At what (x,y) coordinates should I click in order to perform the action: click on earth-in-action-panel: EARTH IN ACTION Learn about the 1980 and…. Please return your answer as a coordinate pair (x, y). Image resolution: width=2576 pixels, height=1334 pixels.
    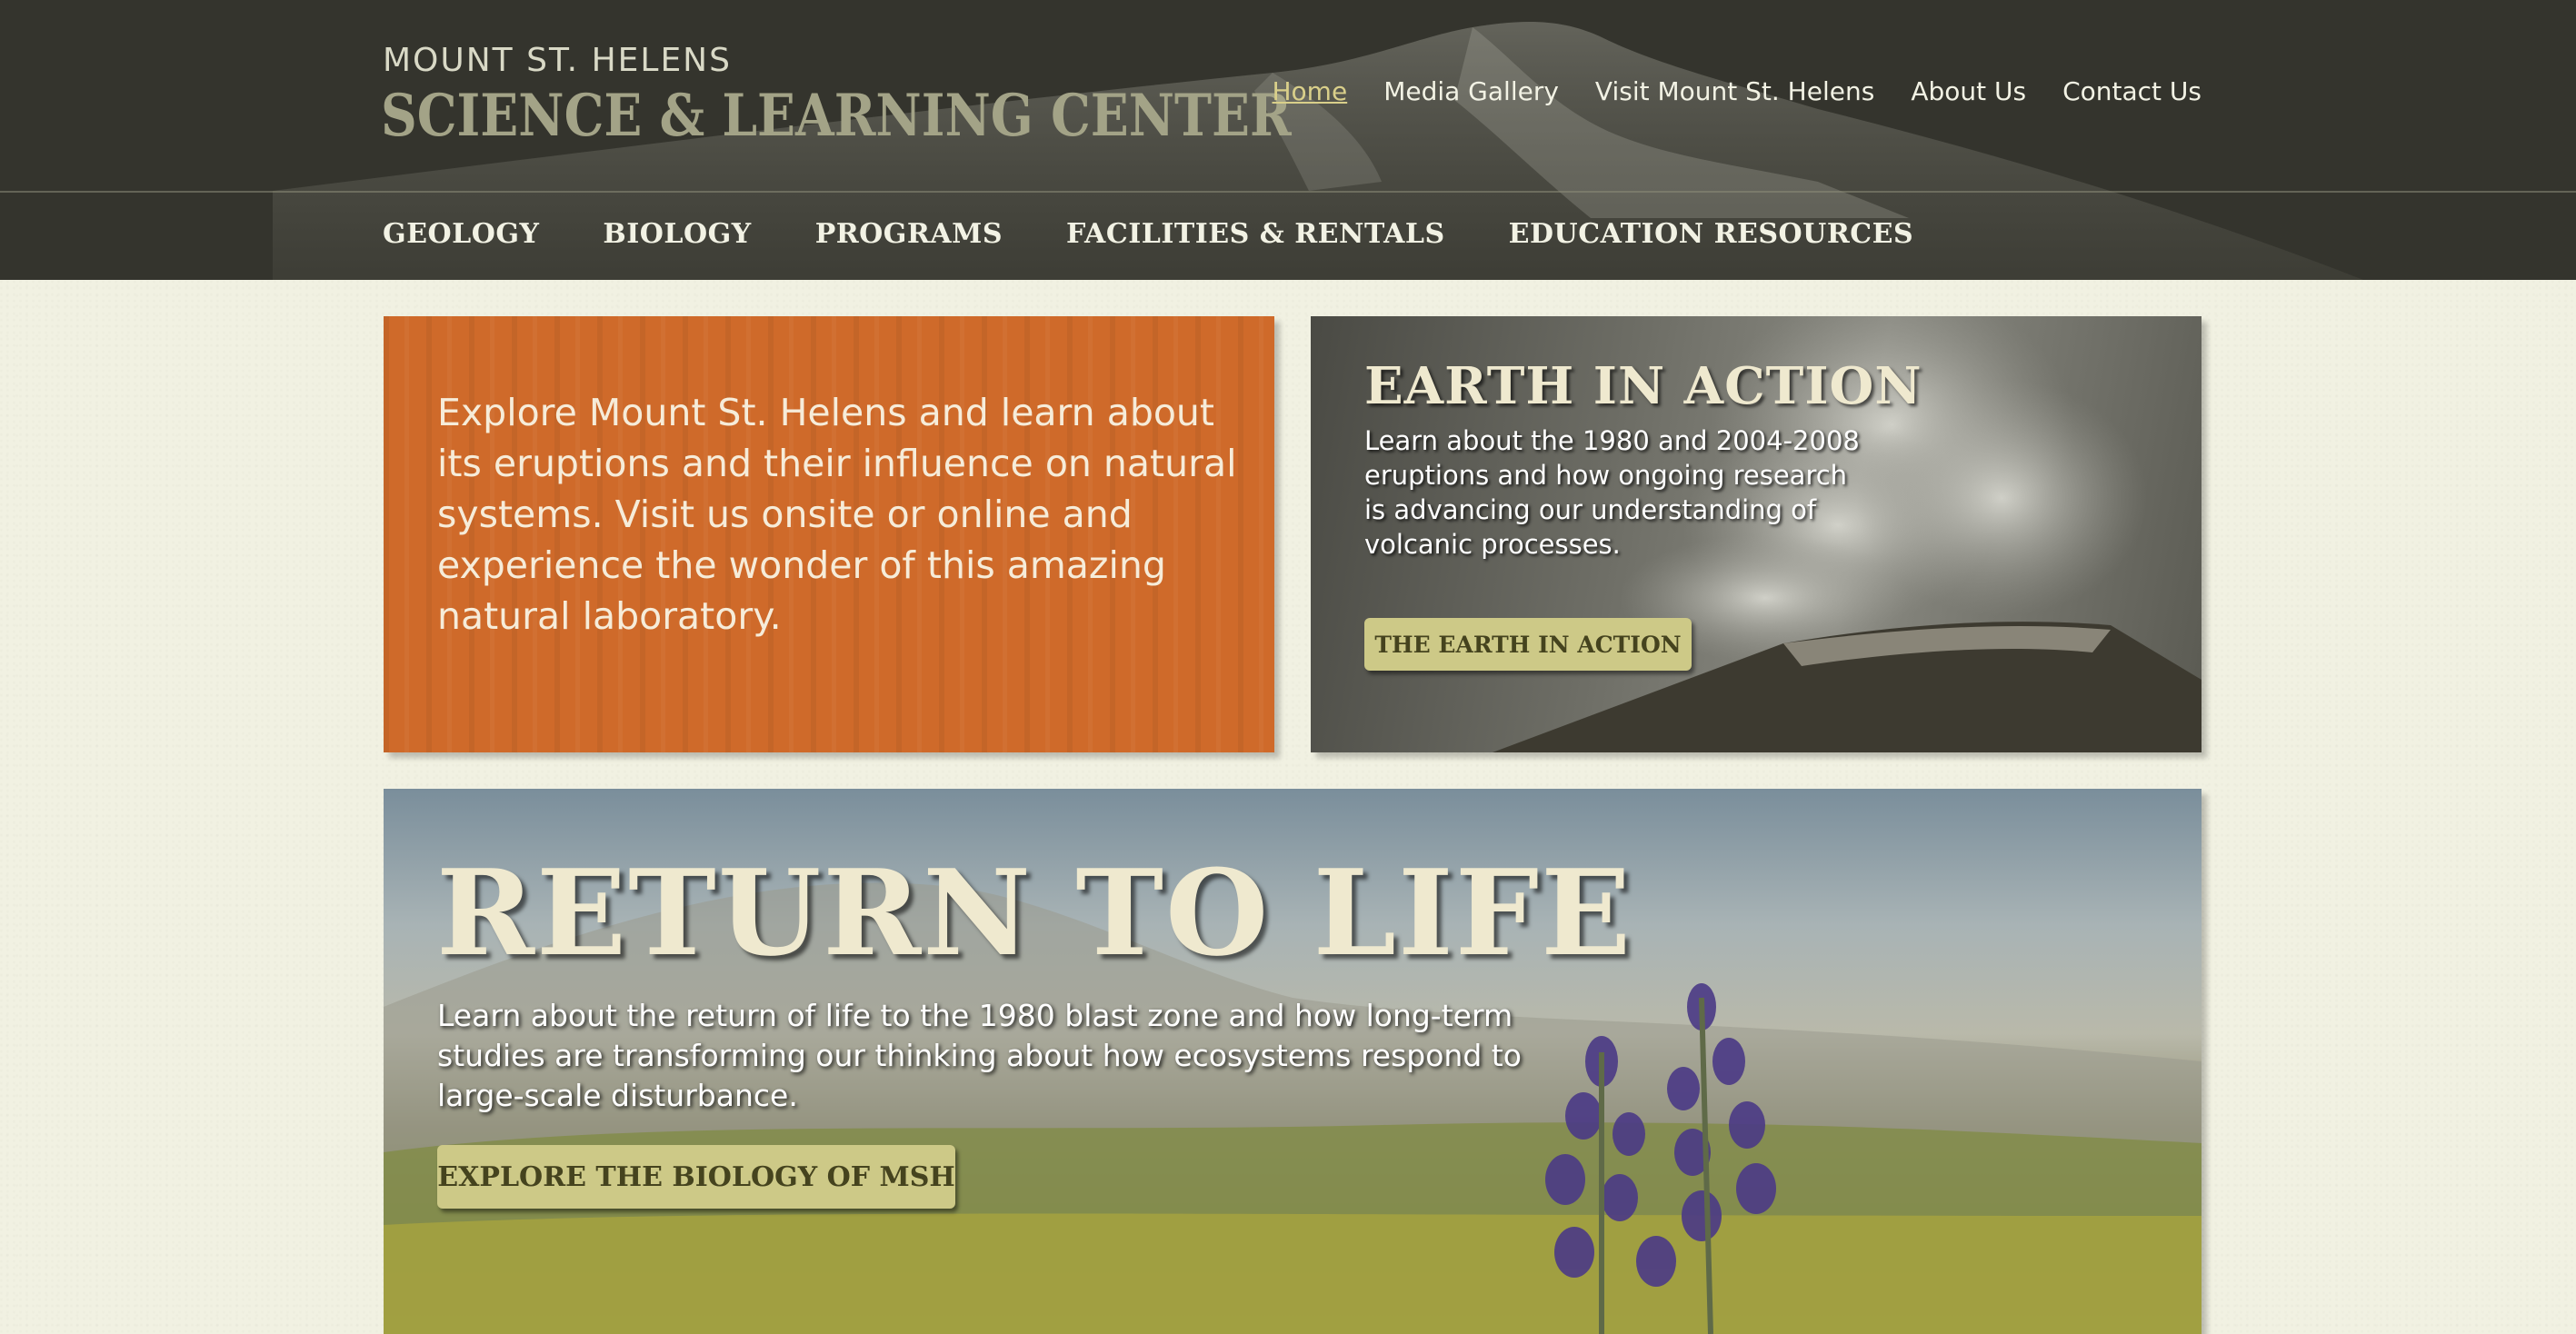
    Looking at the image, I should click on (1756, 534).